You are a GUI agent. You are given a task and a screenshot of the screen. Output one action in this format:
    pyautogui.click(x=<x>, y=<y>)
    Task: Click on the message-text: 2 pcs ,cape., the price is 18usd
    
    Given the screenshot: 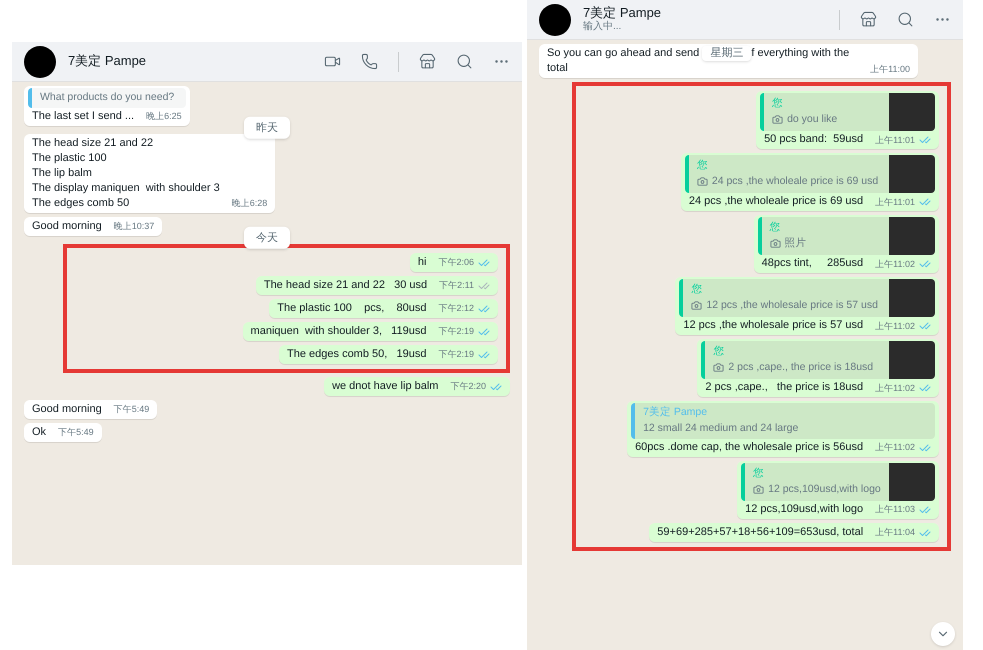 What is the action you would take?
    pyautogui.click(x=784, y=387)
    